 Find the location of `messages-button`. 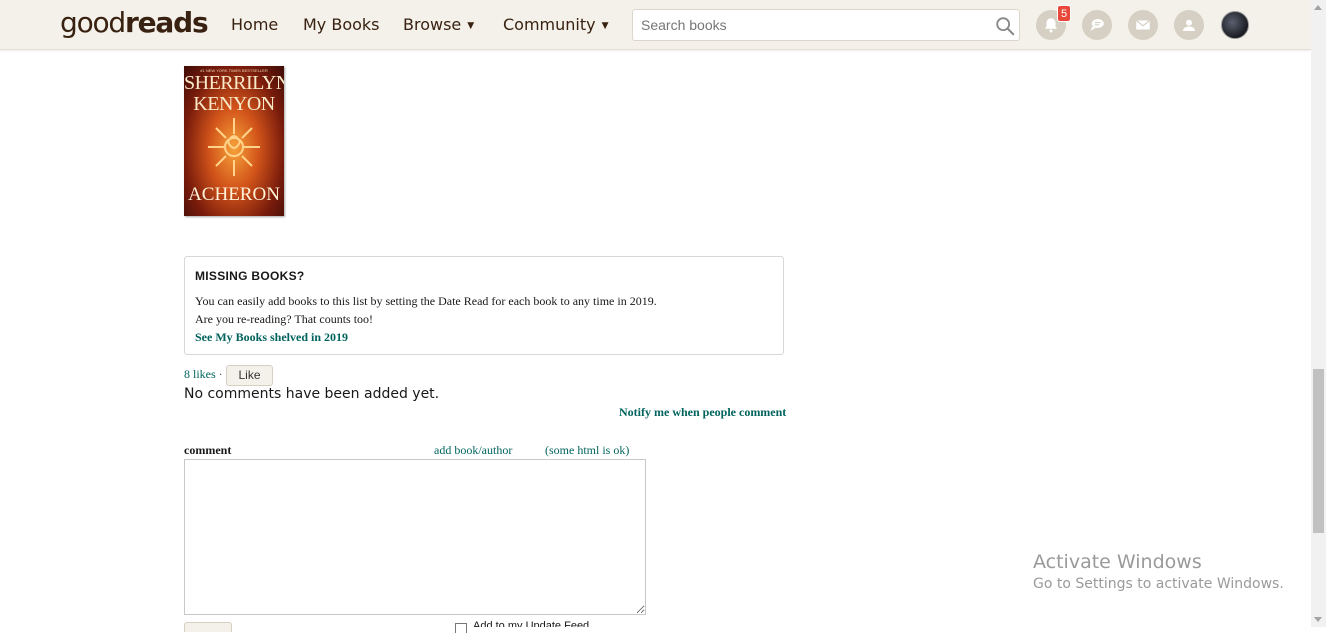

messages-button is located at coordinates (1143, 25).